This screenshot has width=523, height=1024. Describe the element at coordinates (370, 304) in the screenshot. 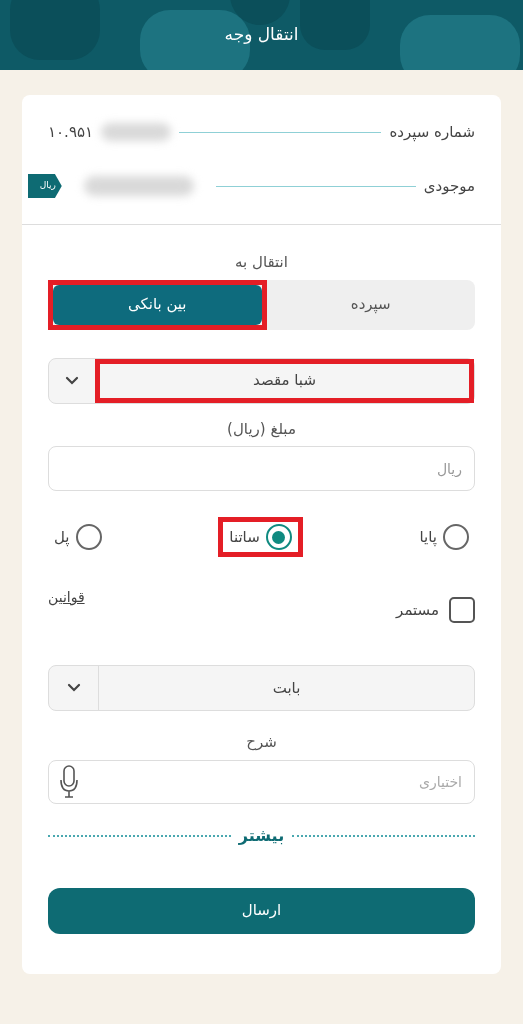

I see `transfer-option-tab: سپرده` at that location.